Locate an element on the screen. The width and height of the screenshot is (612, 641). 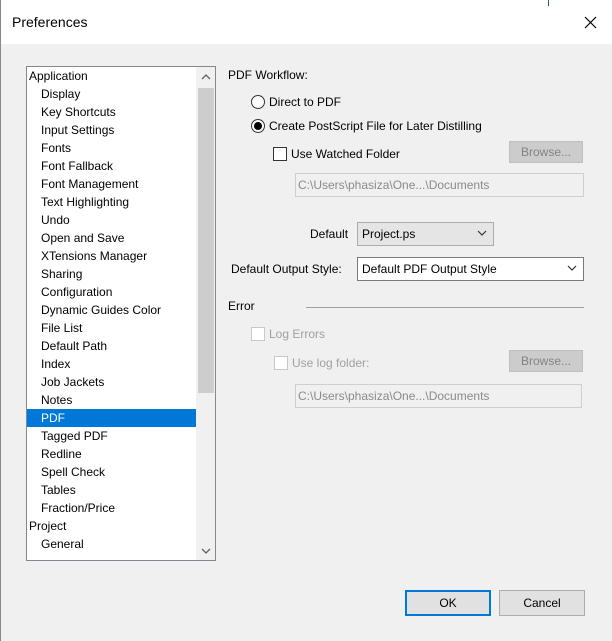
default-output-style-label: Default Output Style: is located at coordinates (286, 269).